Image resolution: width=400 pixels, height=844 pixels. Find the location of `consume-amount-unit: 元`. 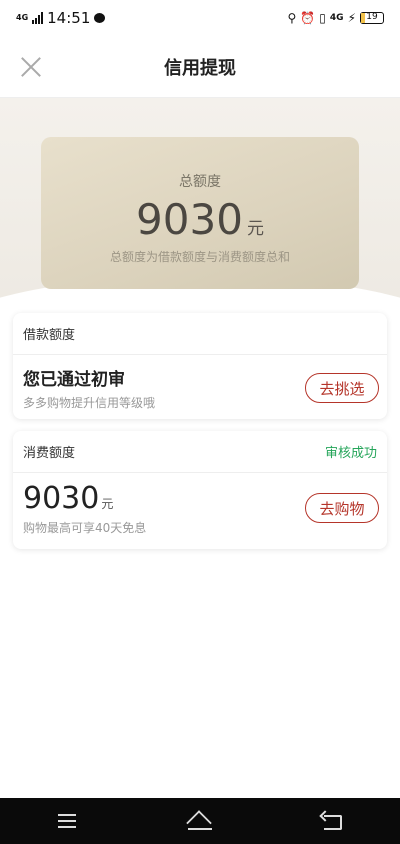

consume-amount-unit: 元 is located at coordinates (107, 504).